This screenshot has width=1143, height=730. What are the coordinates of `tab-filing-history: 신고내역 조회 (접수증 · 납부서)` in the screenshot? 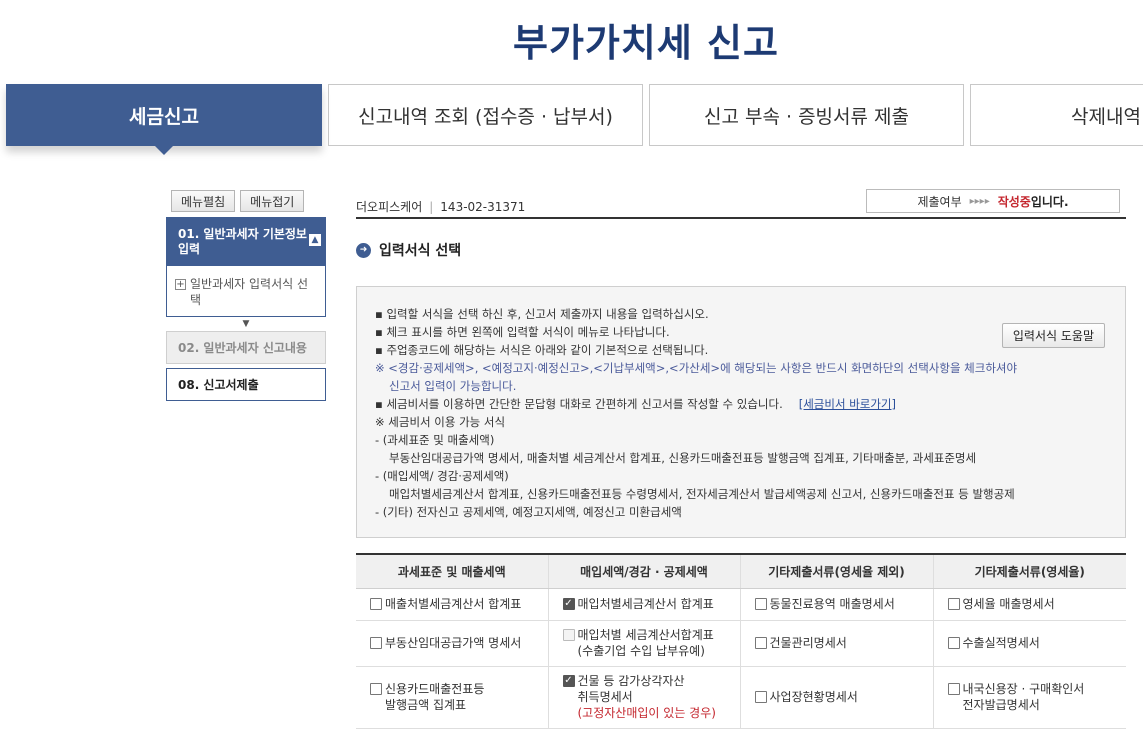 It's located at (485, 115).